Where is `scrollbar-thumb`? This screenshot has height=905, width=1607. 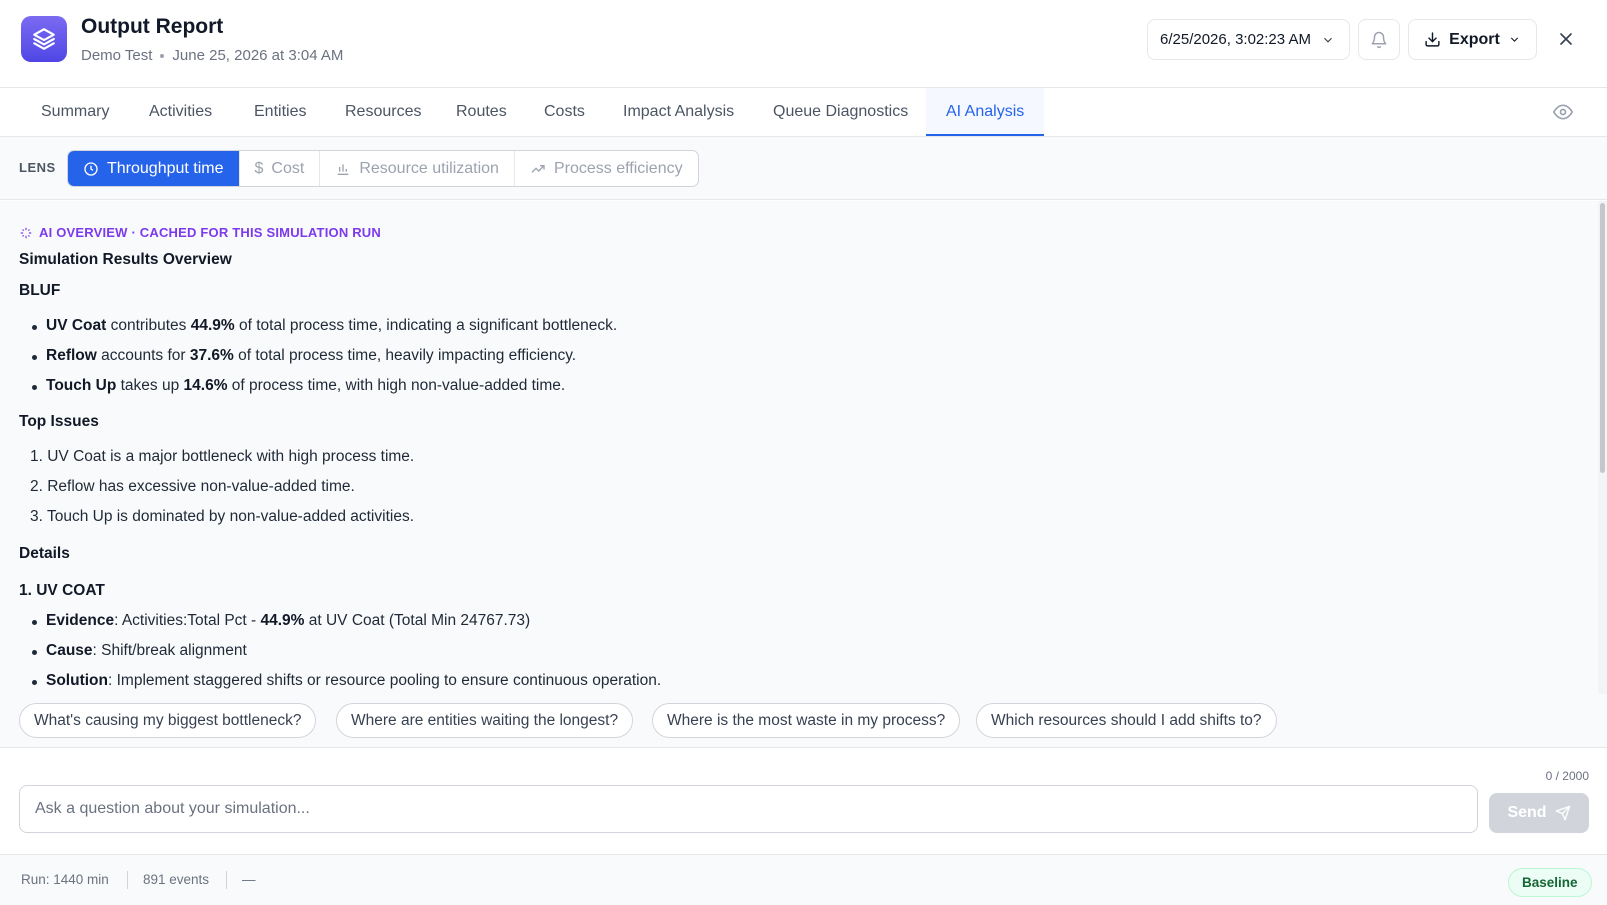 scrollbar-thumb is located at coordinates (1602, 338).